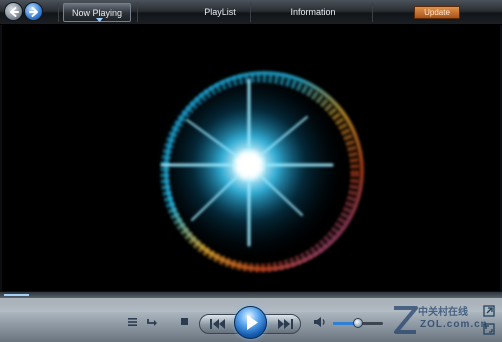 The image size is (502, 342). What do you see at coordinates (184, 321) in the screenshot?
I see `stop-icon` at bounding box center [184, 321].